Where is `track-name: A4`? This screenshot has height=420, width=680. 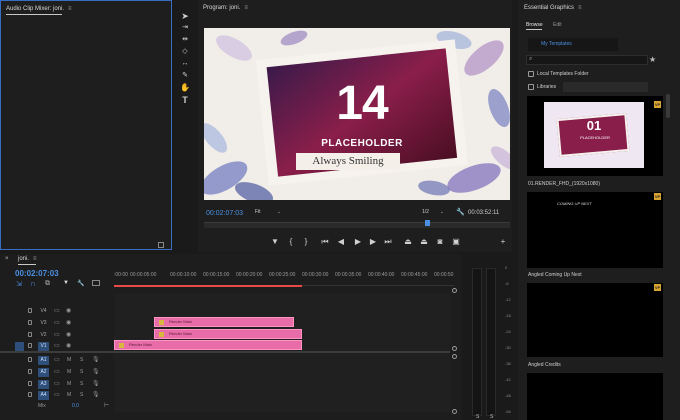 track-name: A4 is located at coordinates (43, 395).